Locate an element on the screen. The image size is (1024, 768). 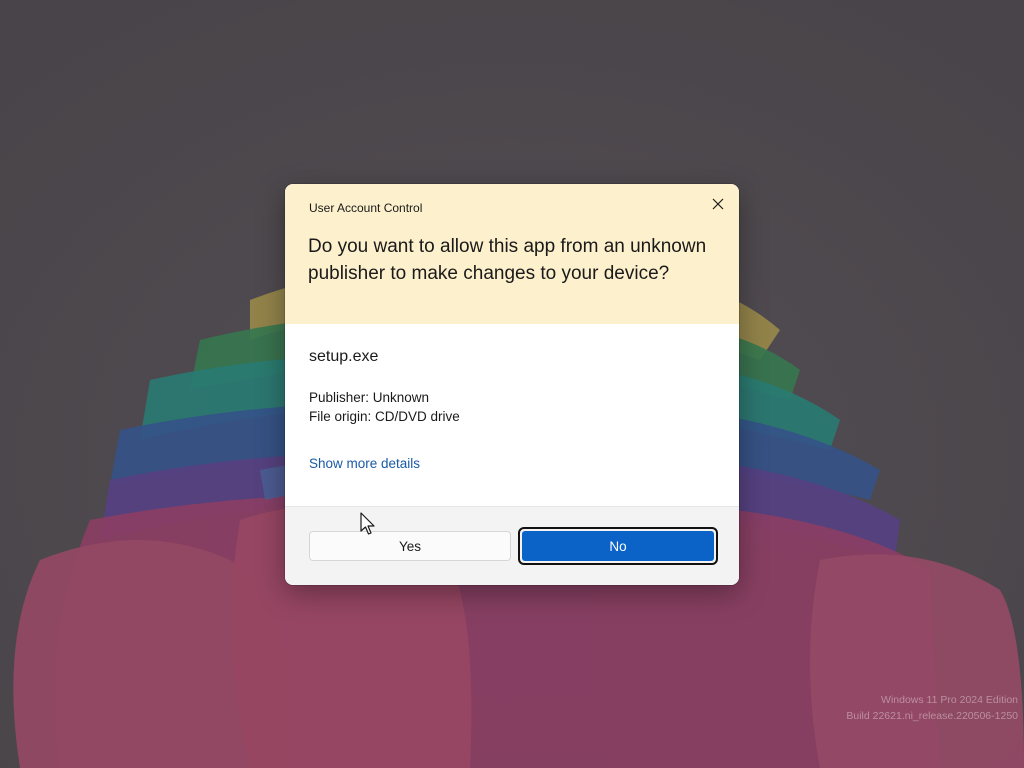
publisher-info: Publisher: Unknown is located at coordinates (369, 397).